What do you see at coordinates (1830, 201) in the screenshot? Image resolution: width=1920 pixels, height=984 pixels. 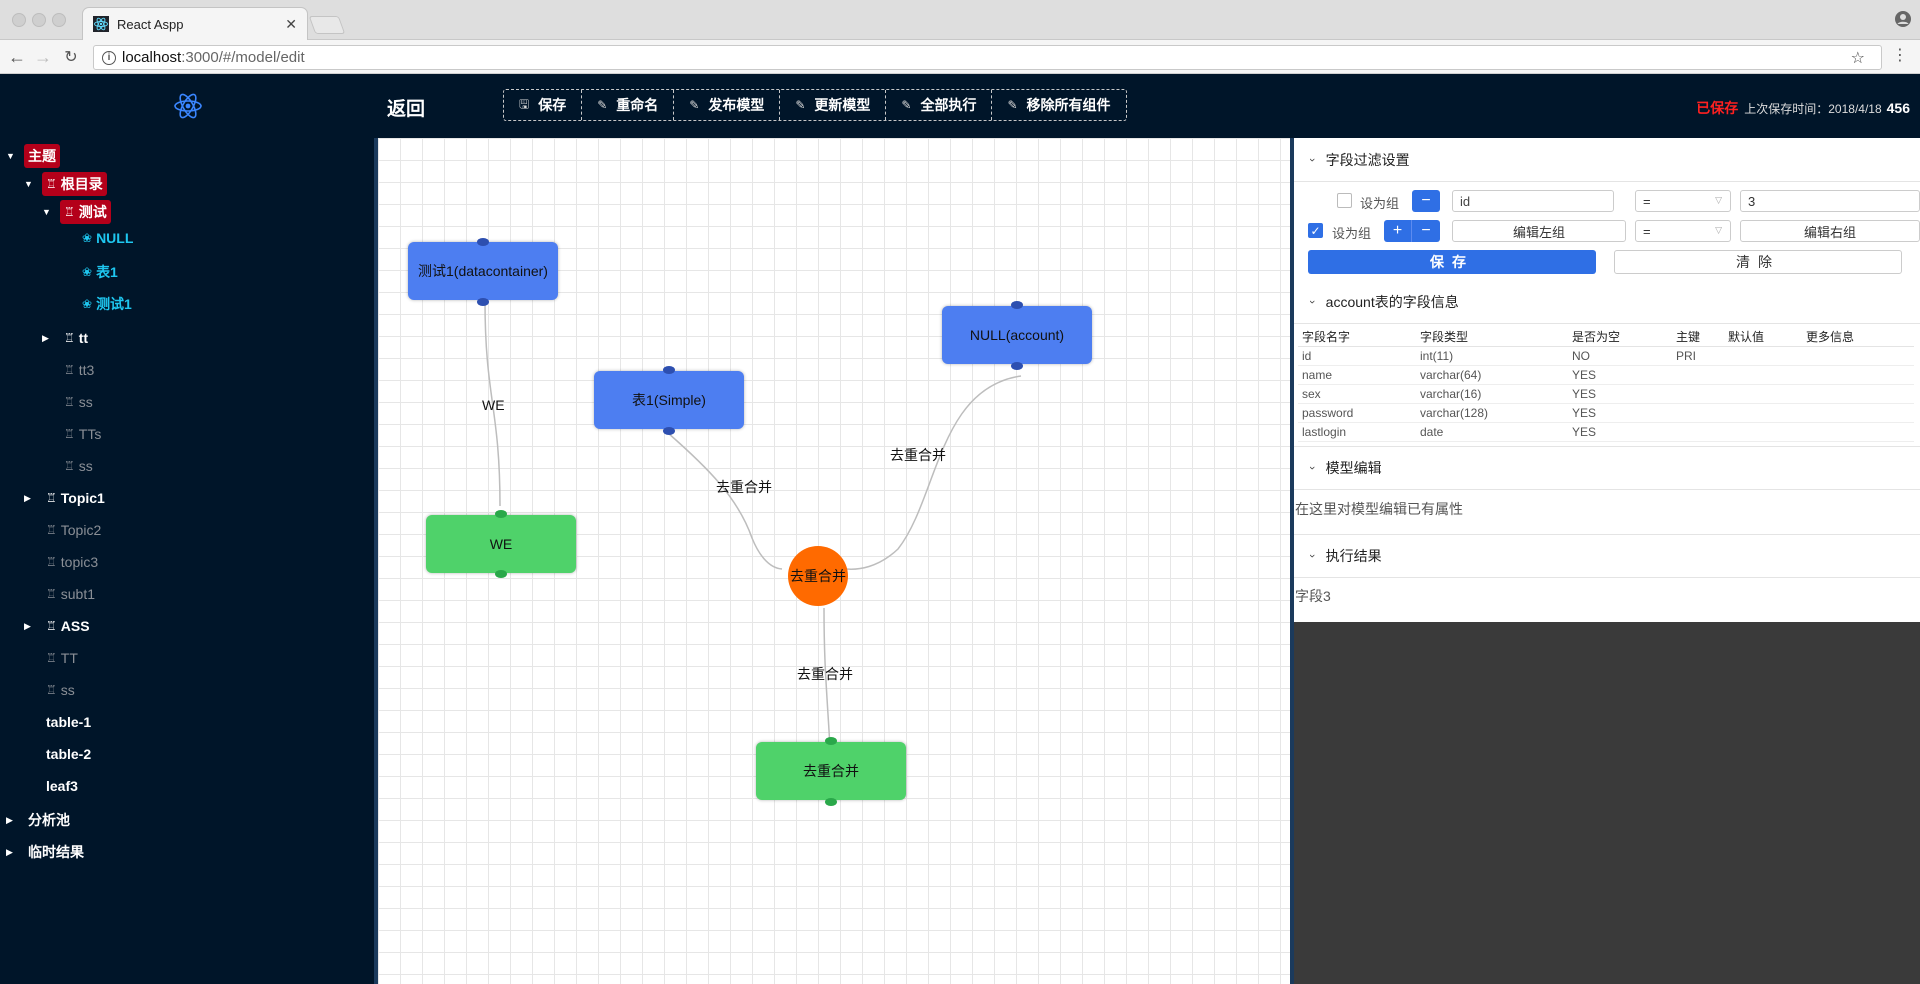 I see `value-input: 3` at bounding box center [1830, 201].